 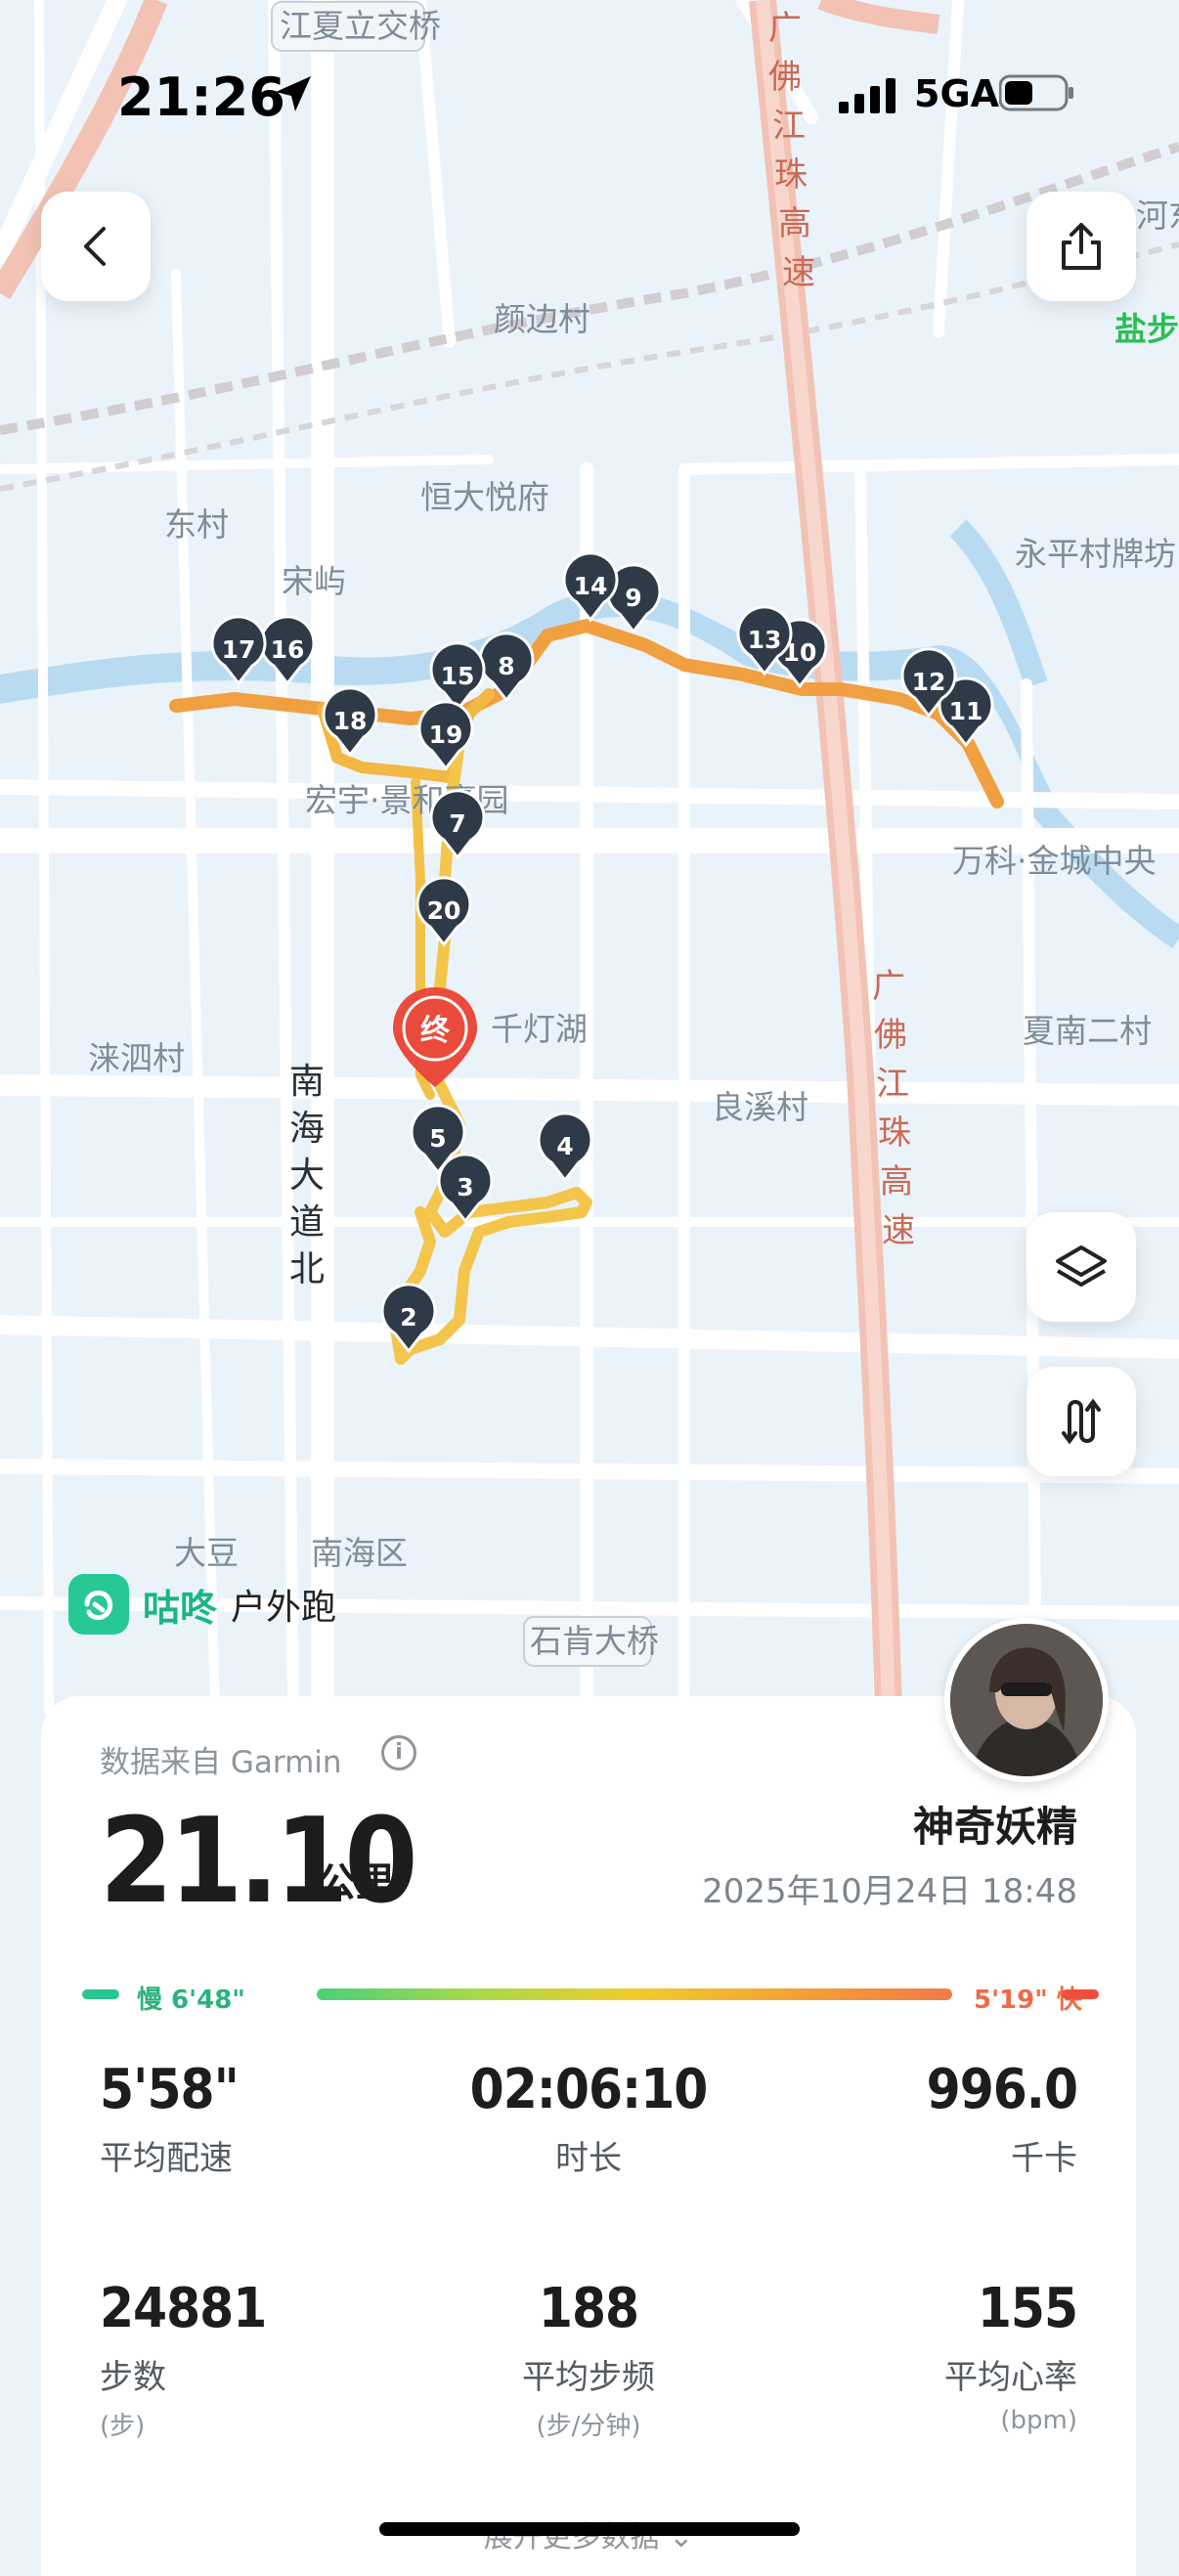 What do you see at coordinates (588, 2426) in the screenshot?
I see `stat-unit: (步/分钟)` at bounding box center [588, 2426].